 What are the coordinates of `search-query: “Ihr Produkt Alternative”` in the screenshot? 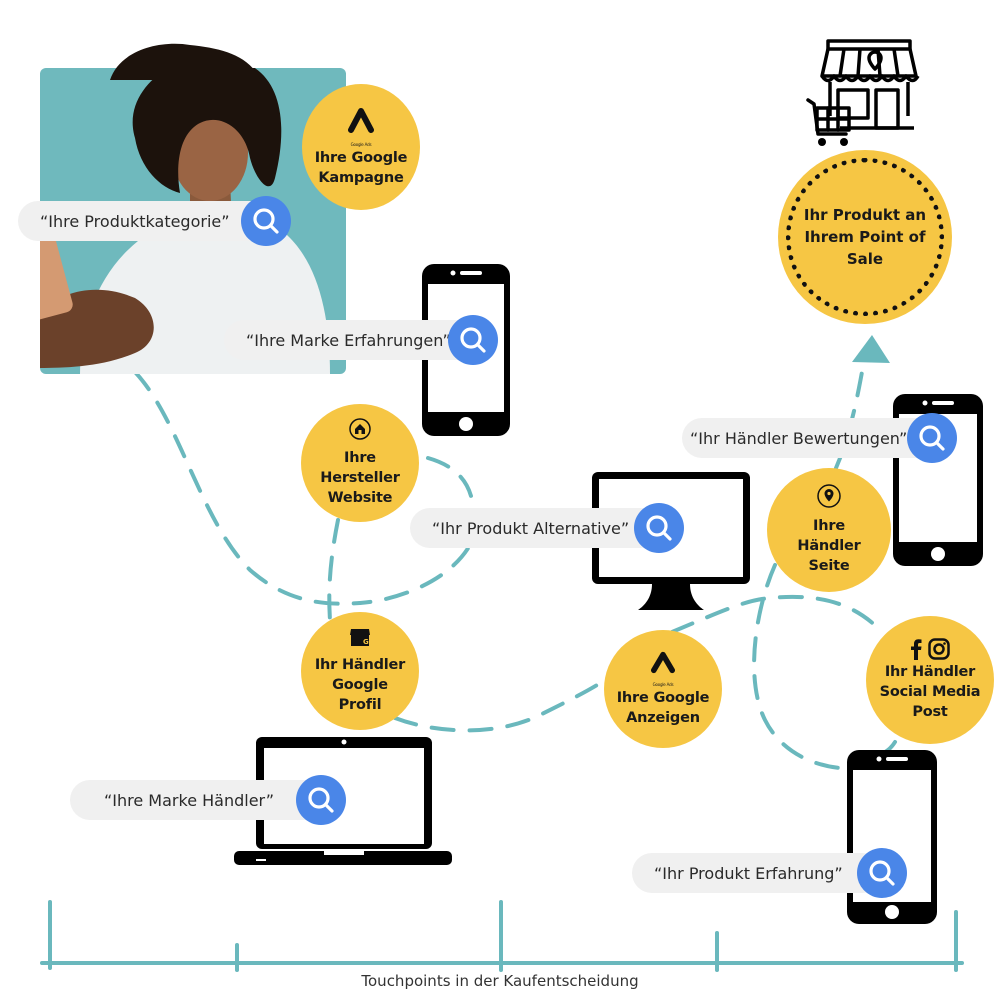 It's located at (531, 528).